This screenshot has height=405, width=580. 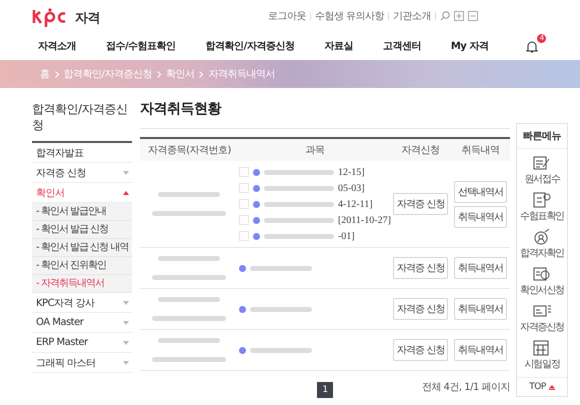 What do you see at coordinates (542, 364) in the screenshot?
I see `quick-menu-link: 시험일정` at bounding box center [542, 364].